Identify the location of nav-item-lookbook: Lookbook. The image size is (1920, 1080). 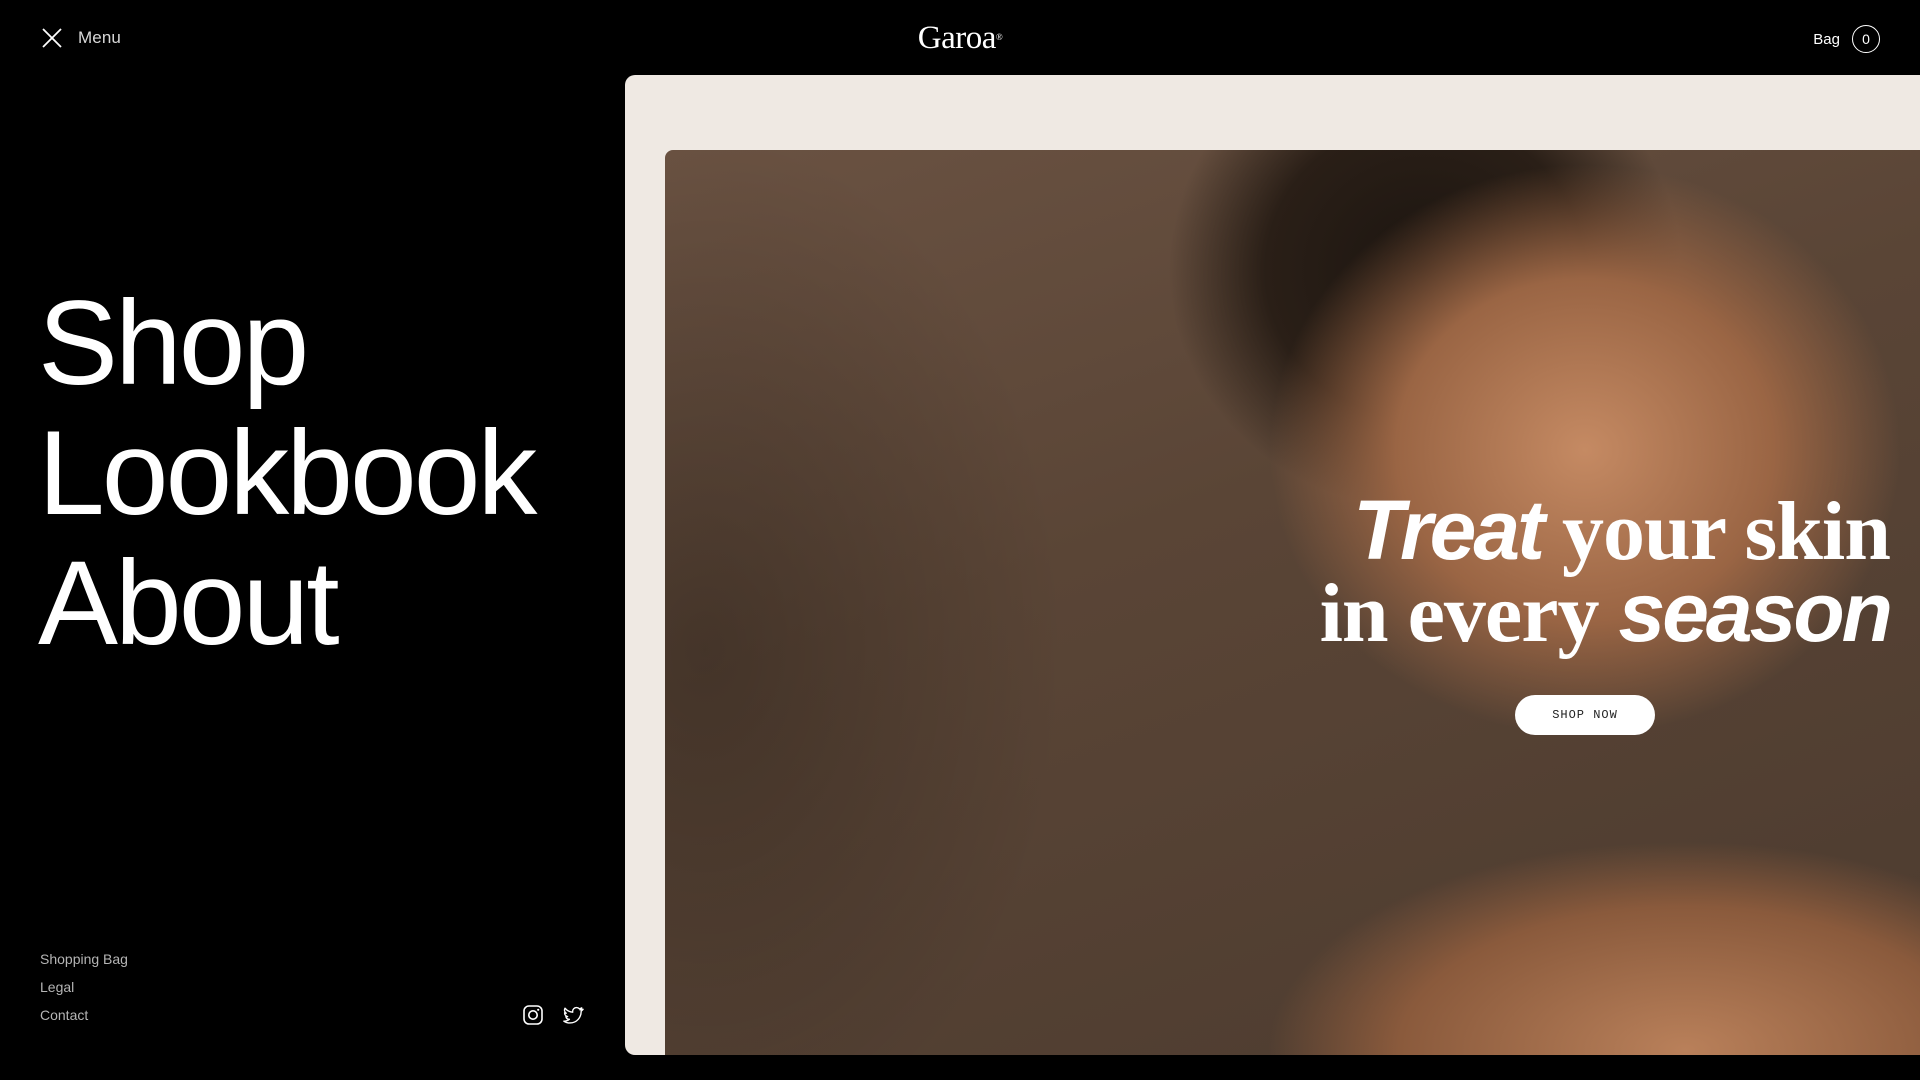
(287, 473).